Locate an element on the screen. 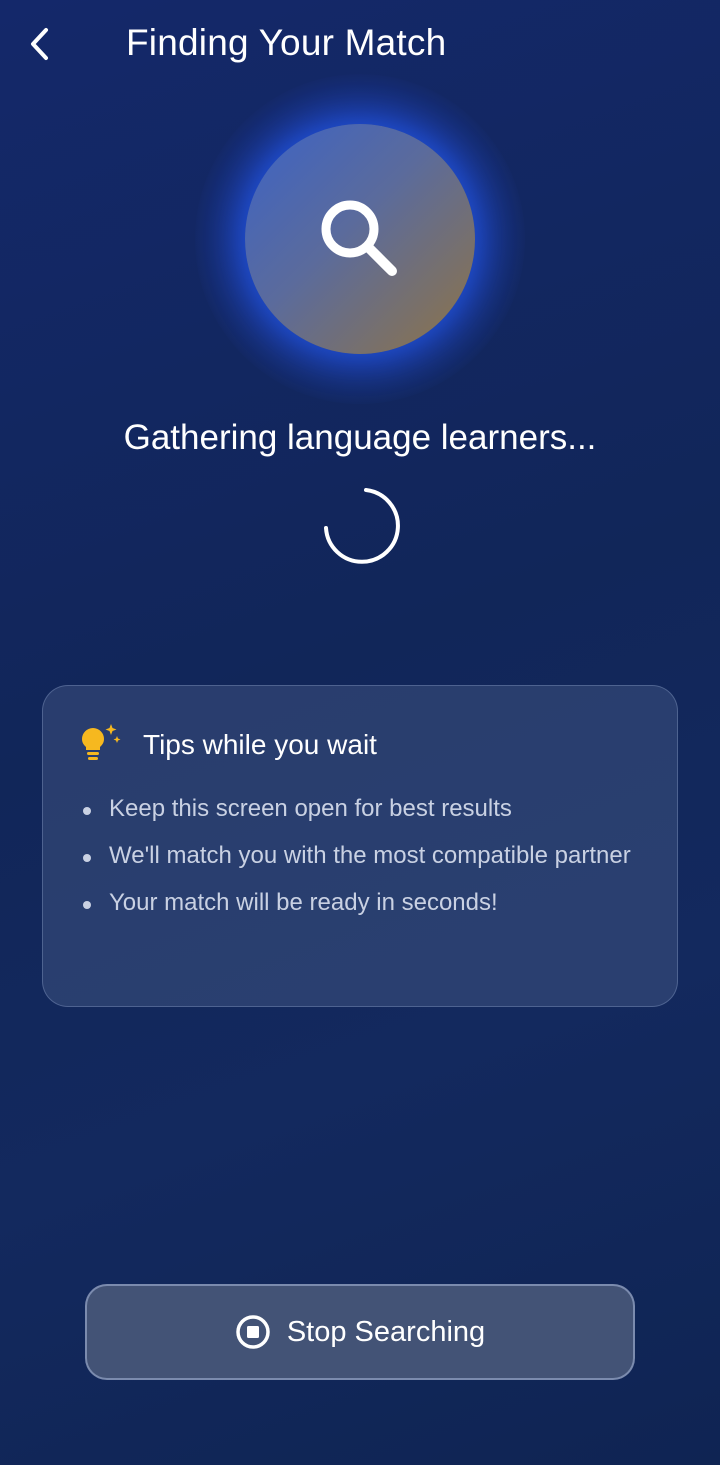 The height and width of the screenshot is (1465, 720). back-button is located at coordinates (40, 44).